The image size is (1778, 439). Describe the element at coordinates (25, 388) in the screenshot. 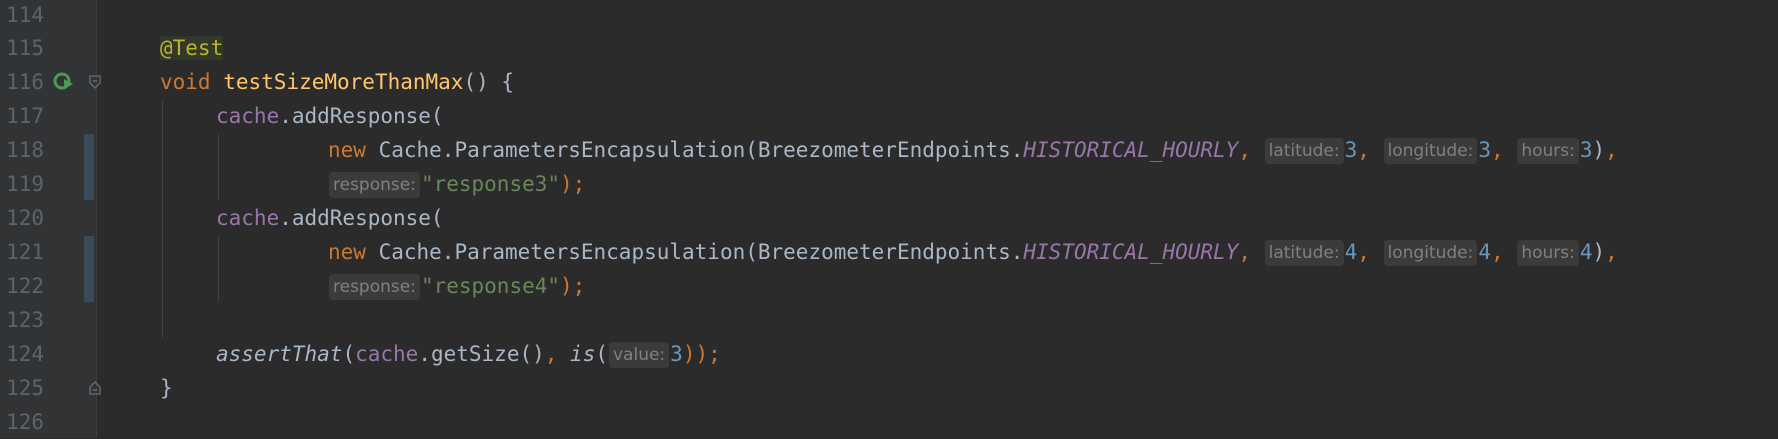

I see `line-number: 125` at that location.